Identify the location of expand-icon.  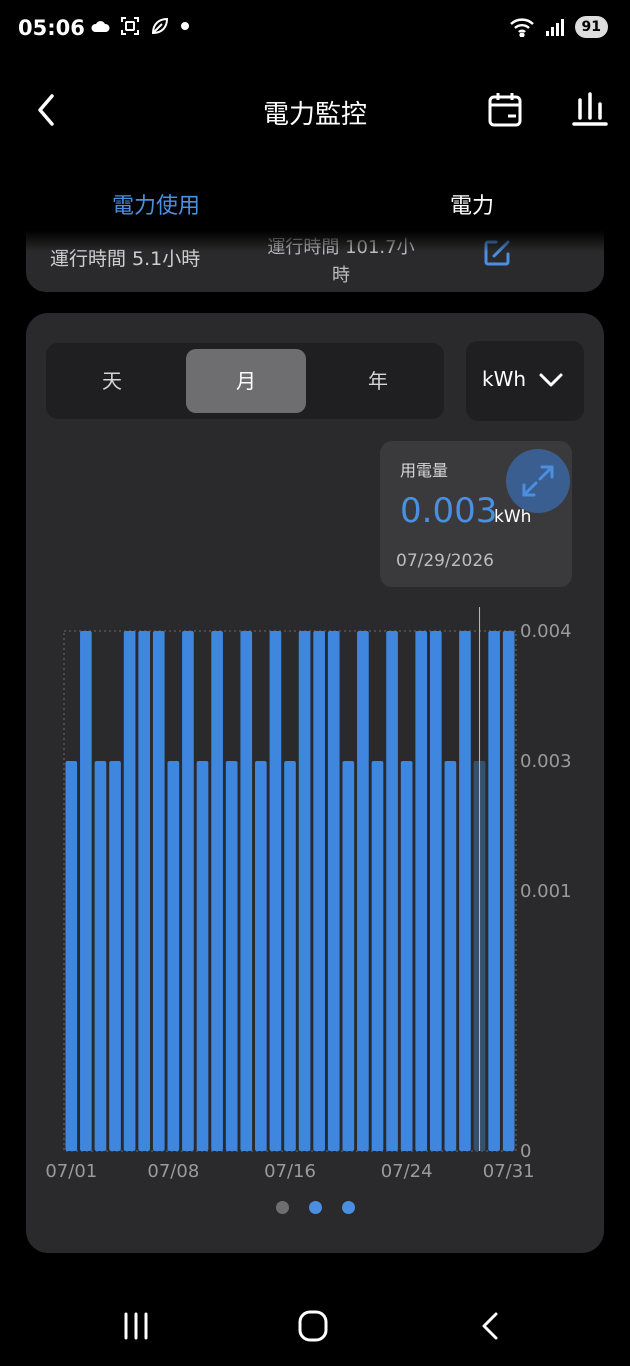
(538, 481).